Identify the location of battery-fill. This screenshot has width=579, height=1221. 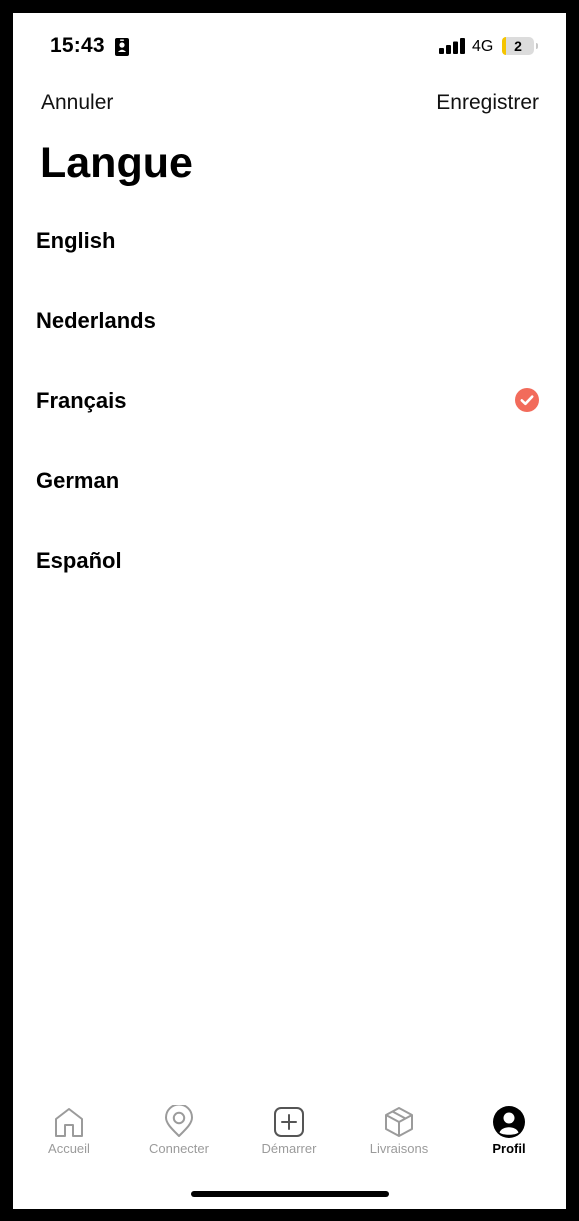
(504, 46).